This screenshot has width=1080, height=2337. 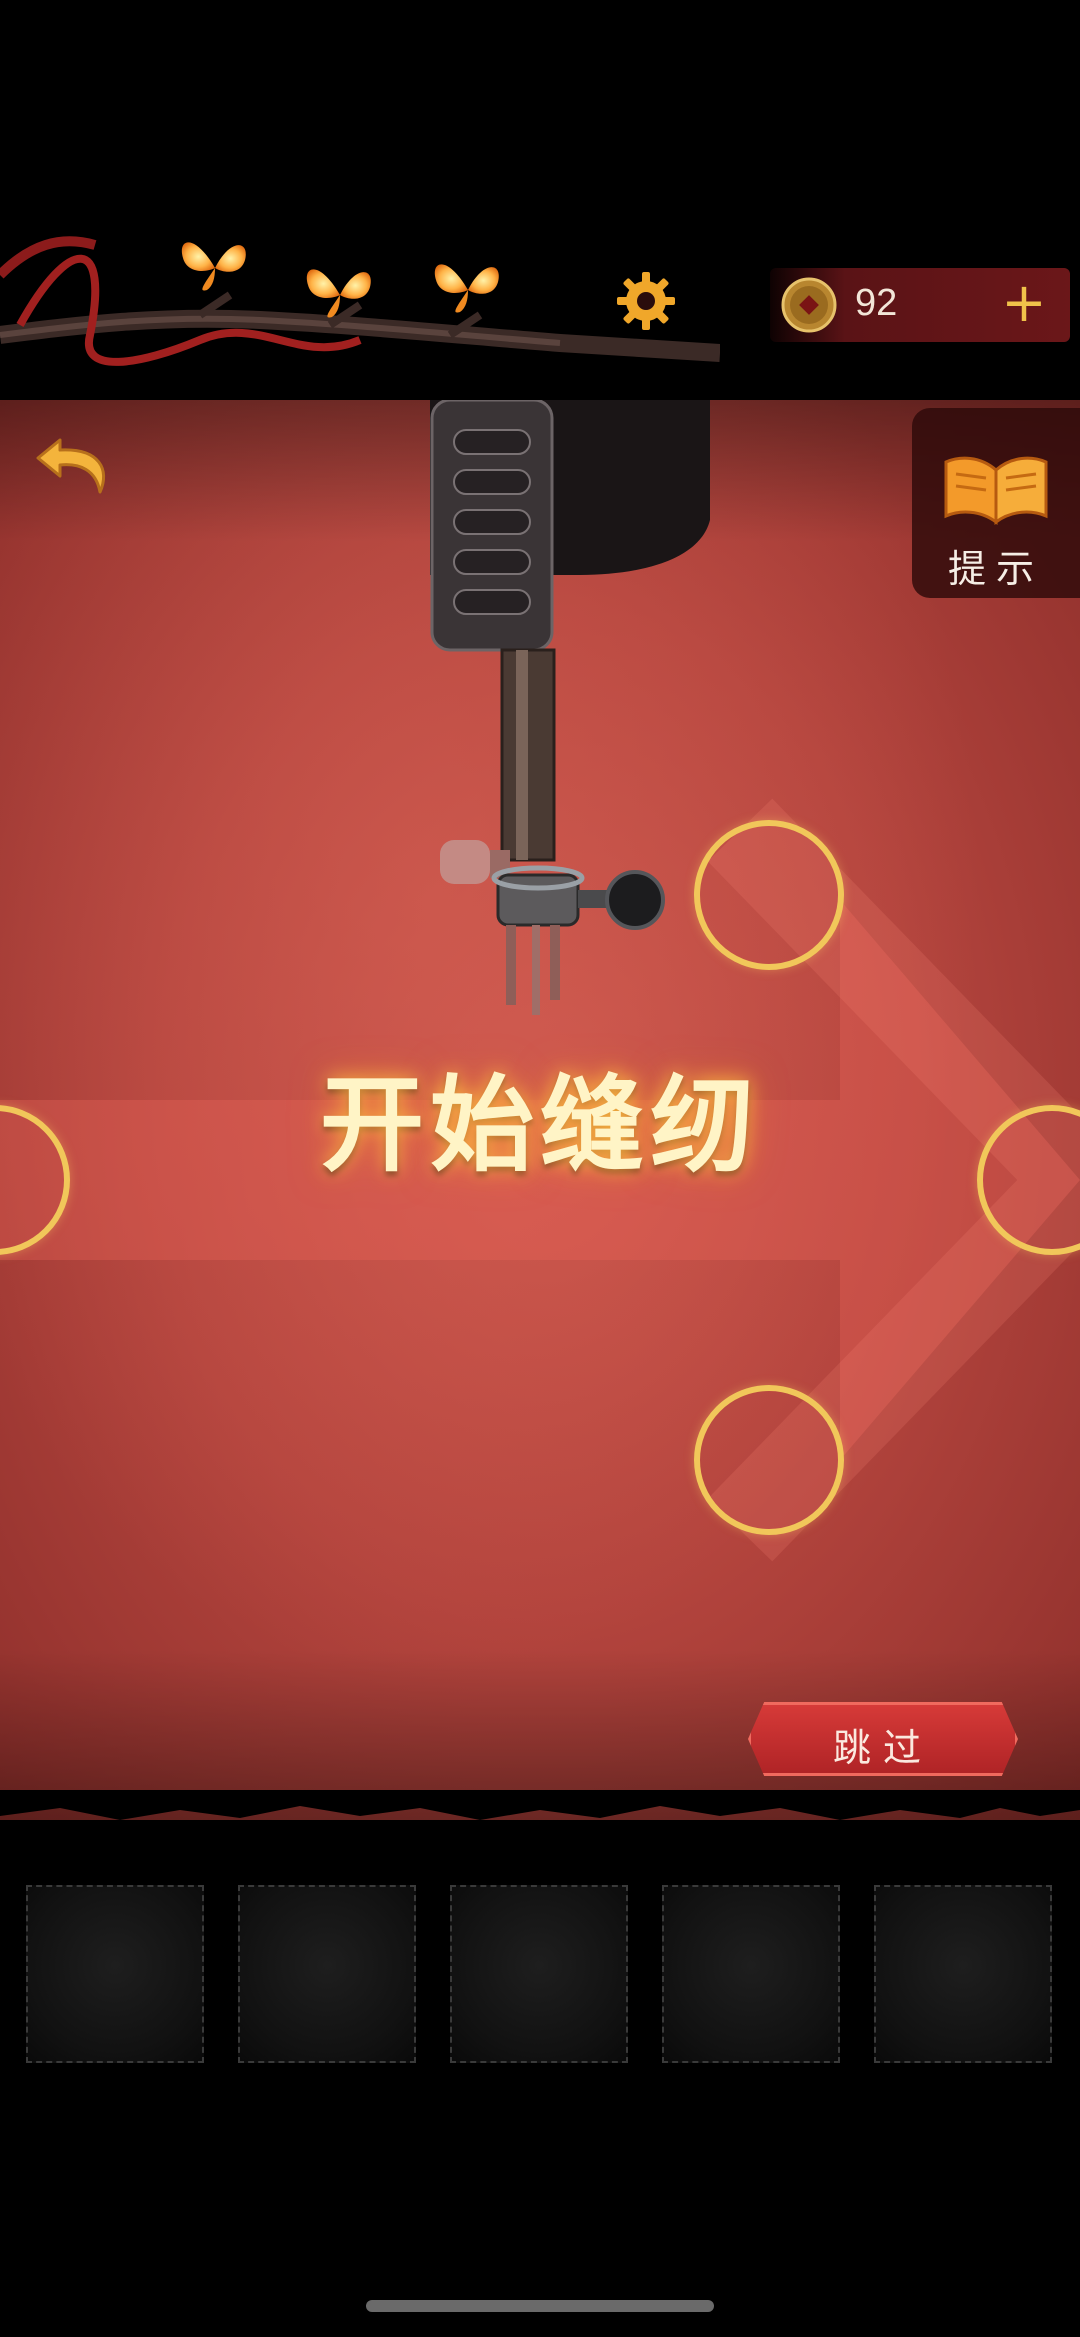 What do you see at coordinates (769, 1460) in the screenshot?
I see `stitch-target-bottom` at bounding box center [769, 1460].